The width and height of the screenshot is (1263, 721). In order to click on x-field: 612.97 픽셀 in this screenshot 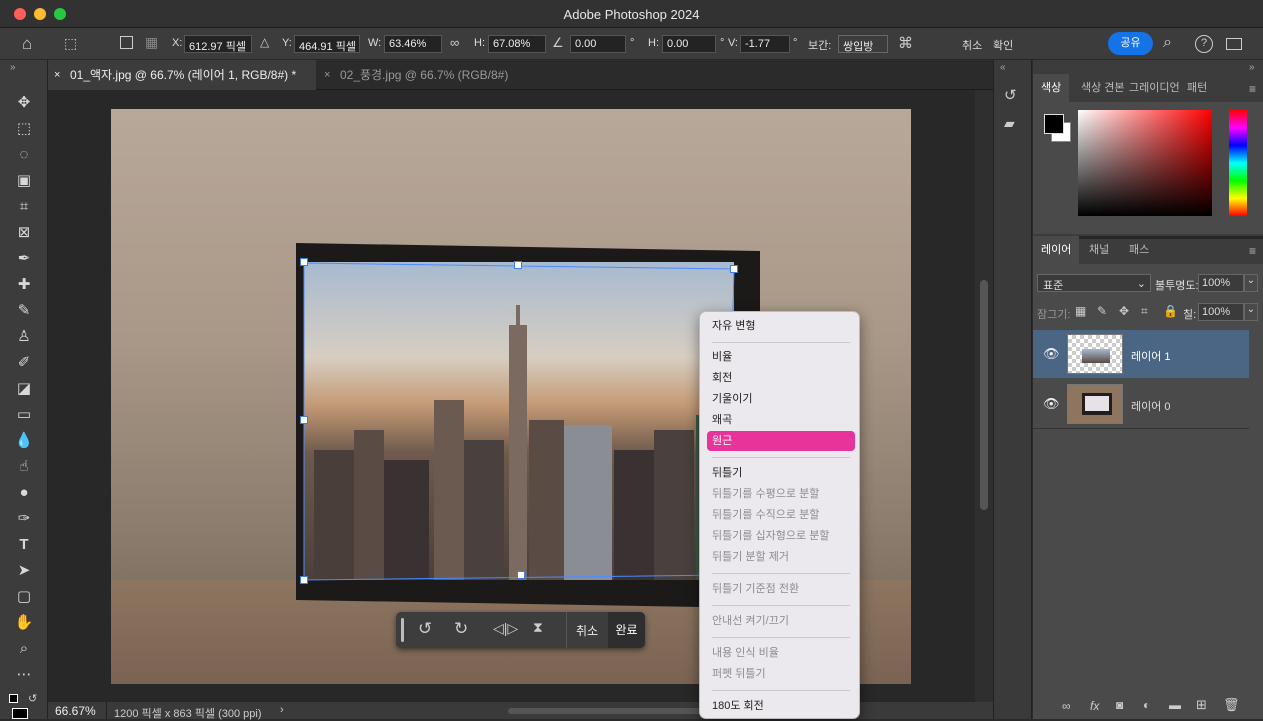, I will do `click(218, 44)`.